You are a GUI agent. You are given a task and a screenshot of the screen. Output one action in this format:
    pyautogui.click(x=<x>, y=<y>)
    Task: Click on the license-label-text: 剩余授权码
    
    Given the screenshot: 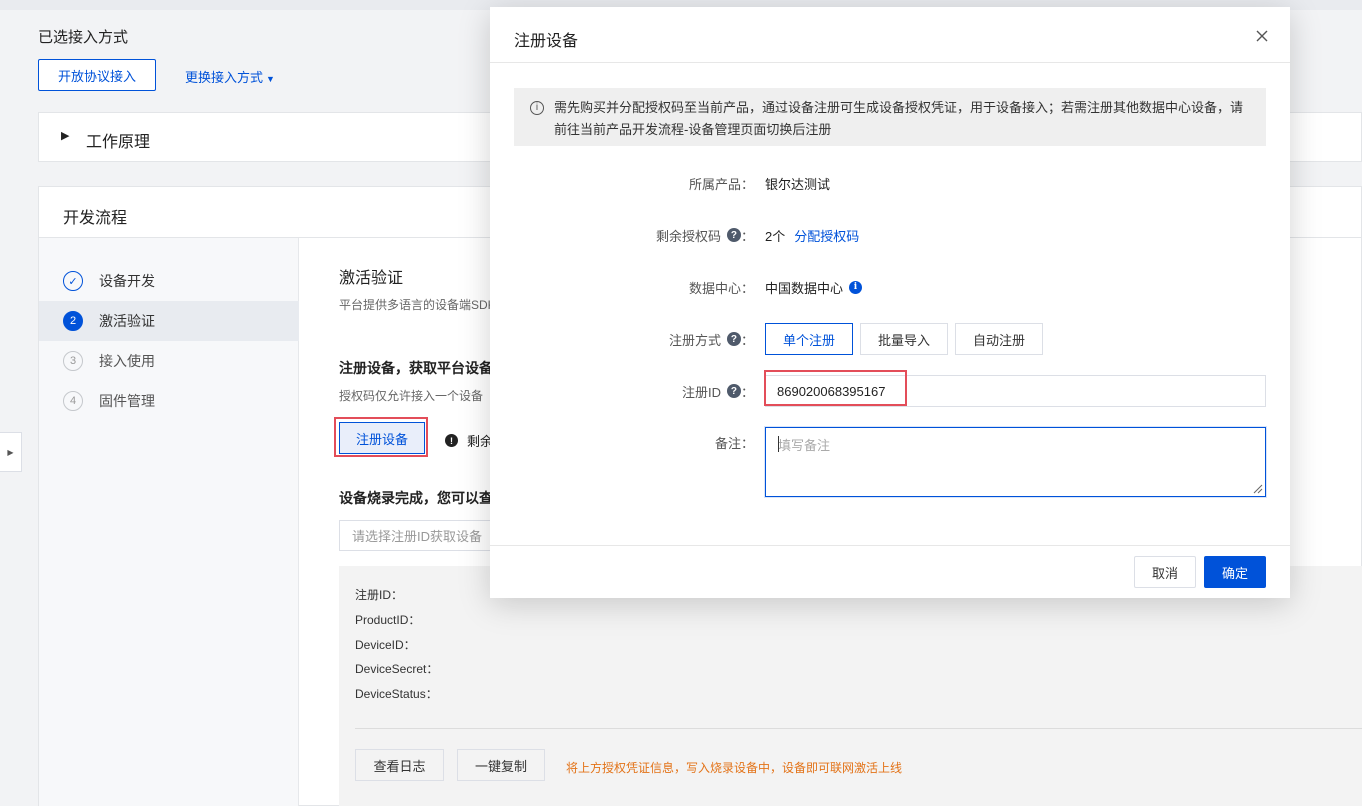 What is the action you would take?
    pyautogui.click(x=688, y=236)
    